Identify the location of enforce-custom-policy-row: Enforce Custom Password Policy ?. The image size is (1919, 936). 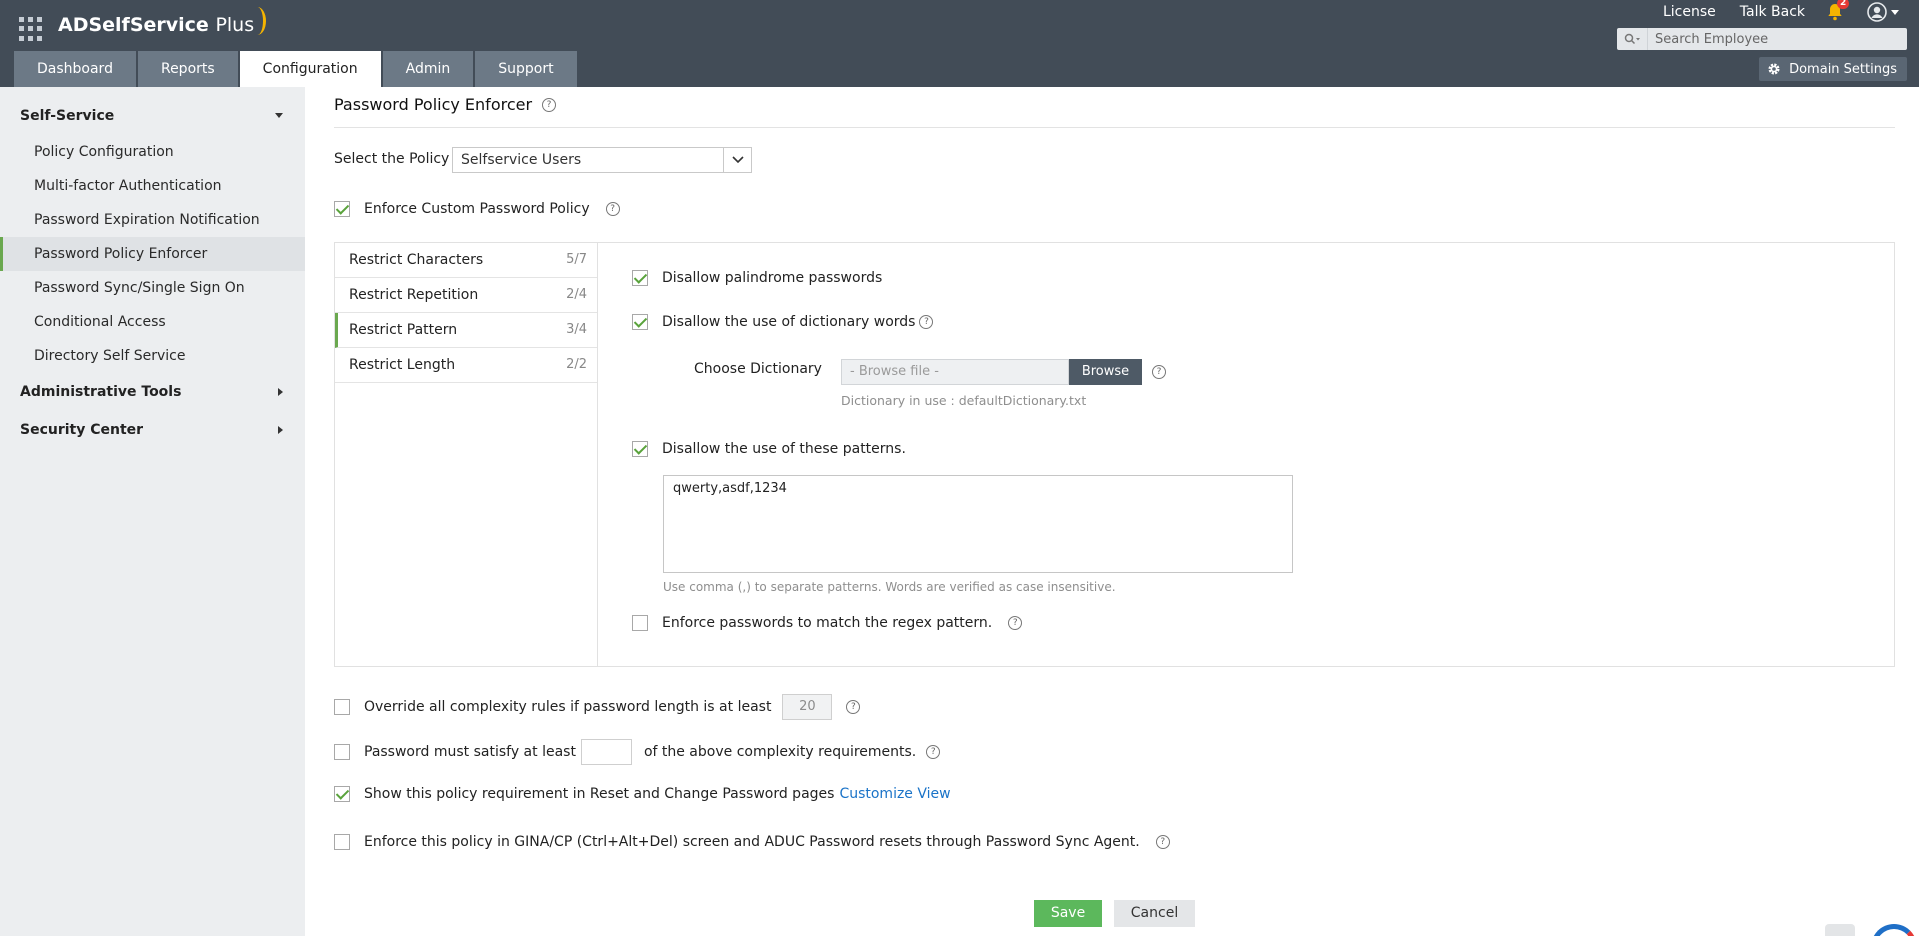
(477, 209).